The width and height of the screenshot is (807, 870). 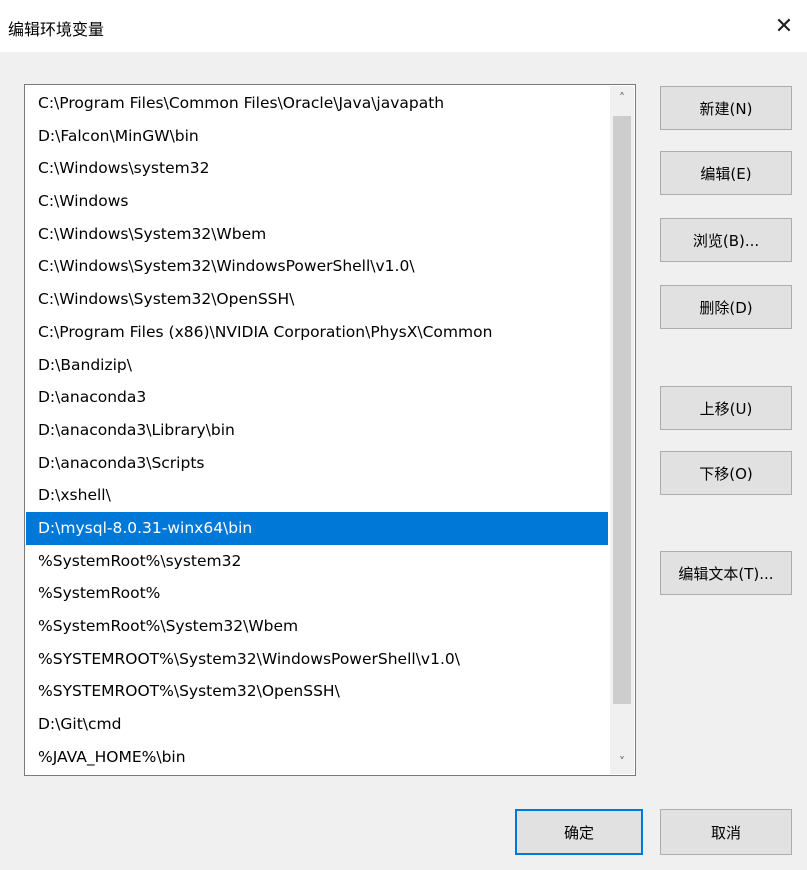 I want to click on list-item: %JAVA_HOME%\bin, so click(x=317, y=757).